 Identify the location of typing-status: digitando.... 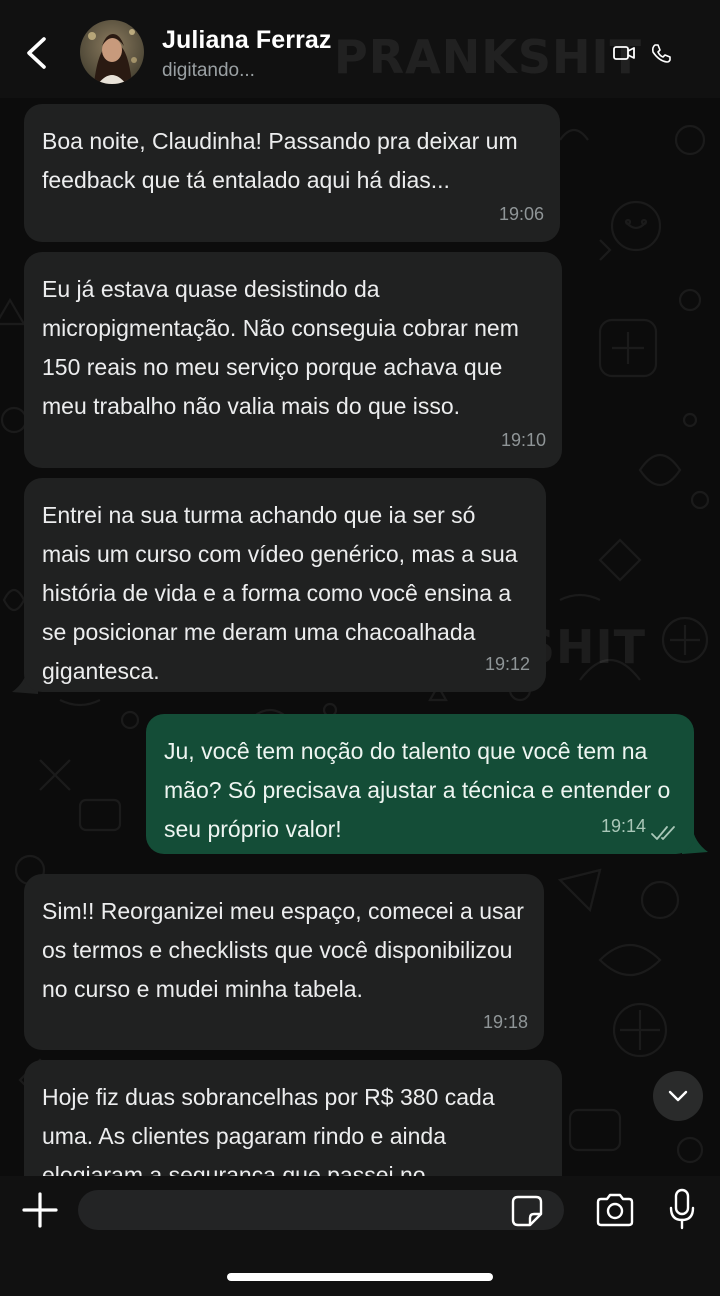
(208, 70).